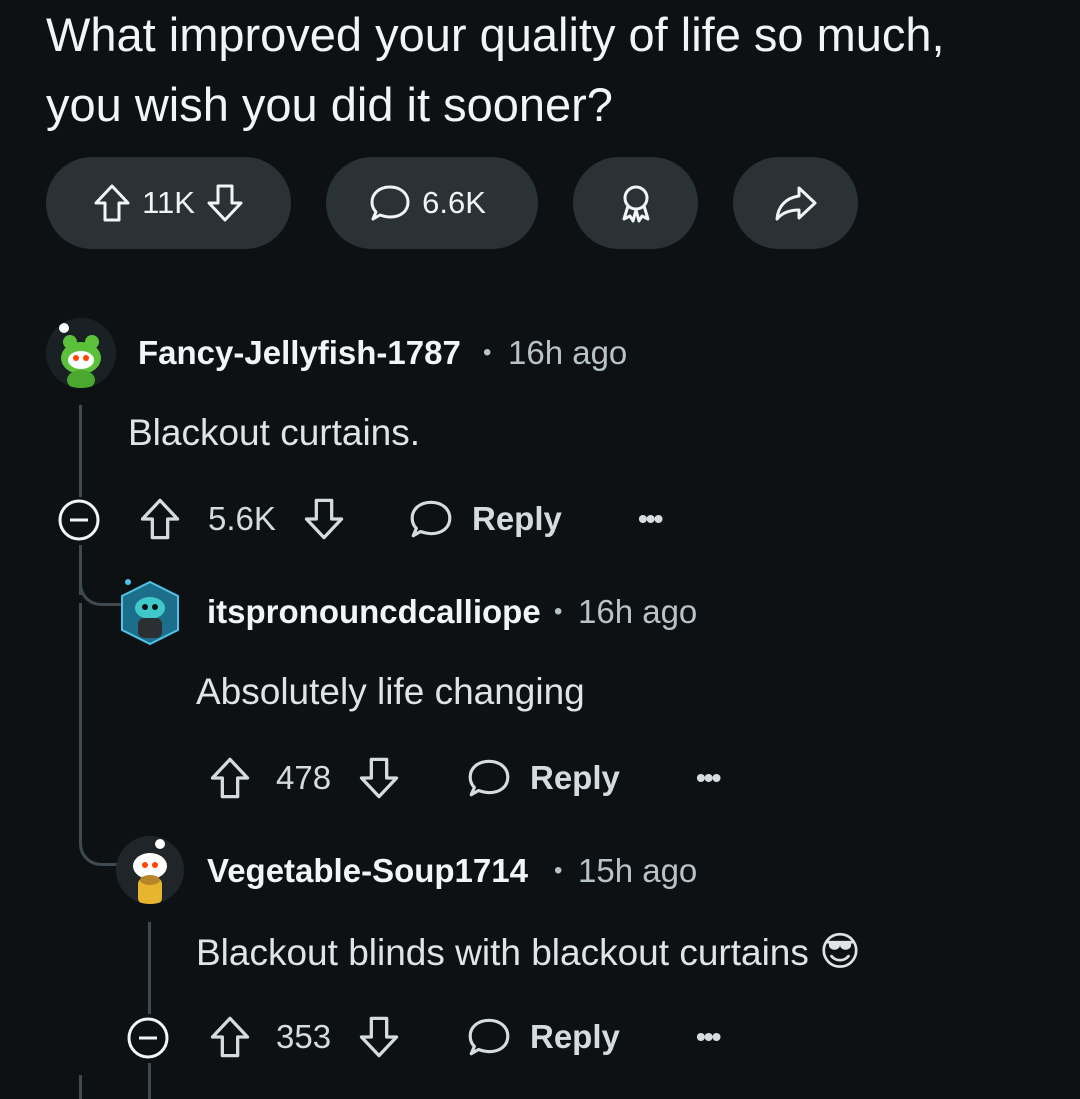  I want to click on snoo-robot-avatar-icon, so click(150, 613).